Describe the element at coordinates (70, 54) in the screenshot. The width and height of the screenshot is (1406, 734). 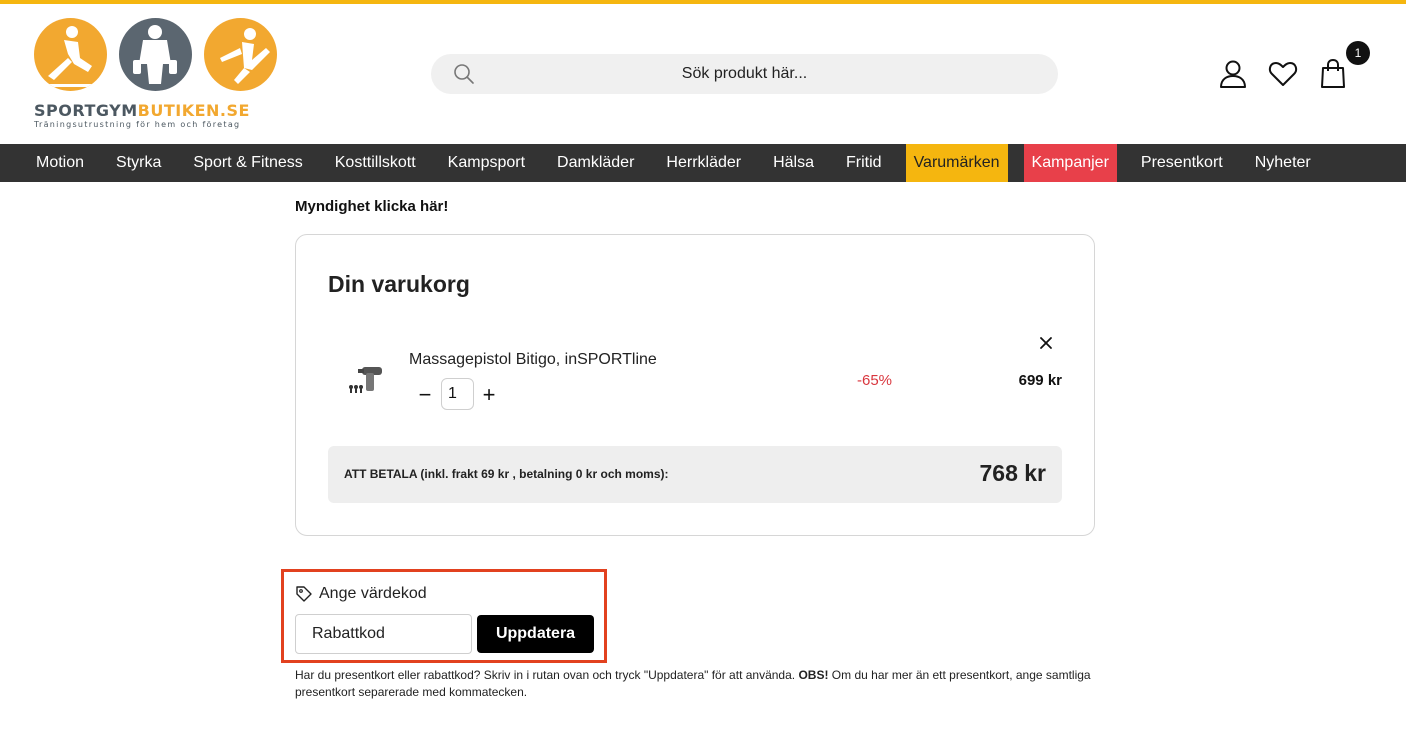
I see `logo-fitness-icon` at that location.